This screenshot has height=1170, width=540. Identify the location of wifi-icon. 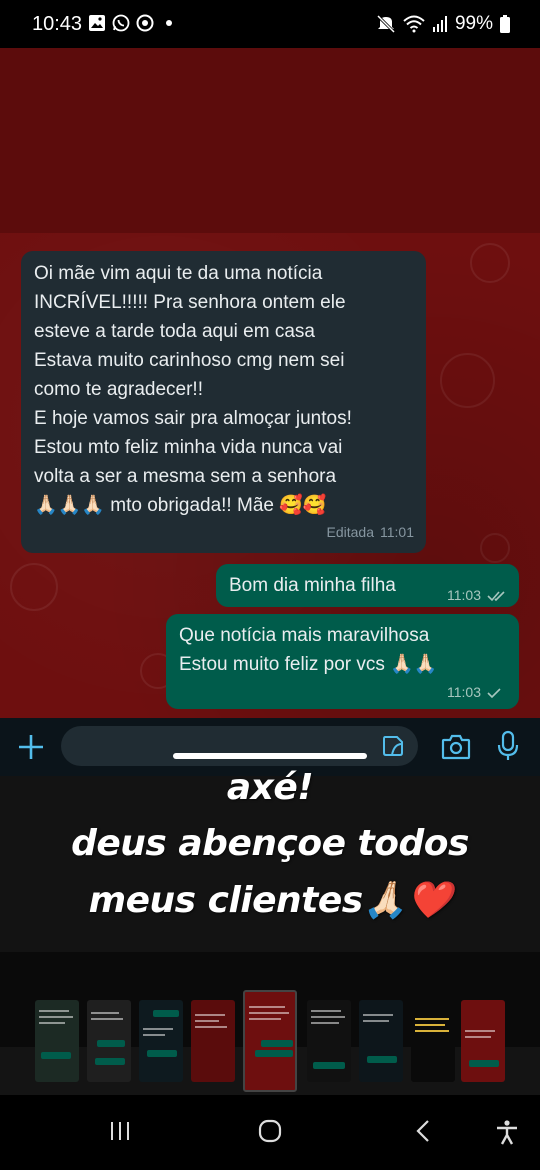
(414, 24).